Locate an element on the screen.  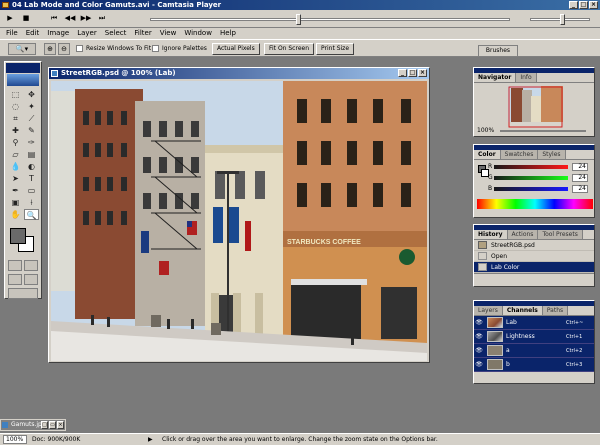
tab-styles: Styles is located at coordinates (552, 154).